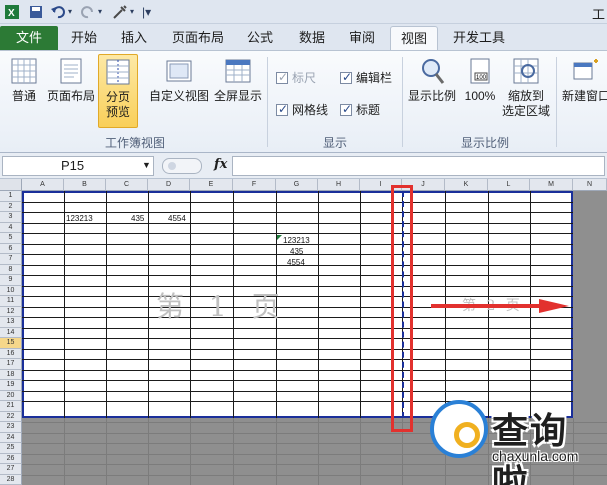  What do you see at coordinates (211, 185) in the screenshot?
I see `column-header: E` at bounding box center [211, 185].